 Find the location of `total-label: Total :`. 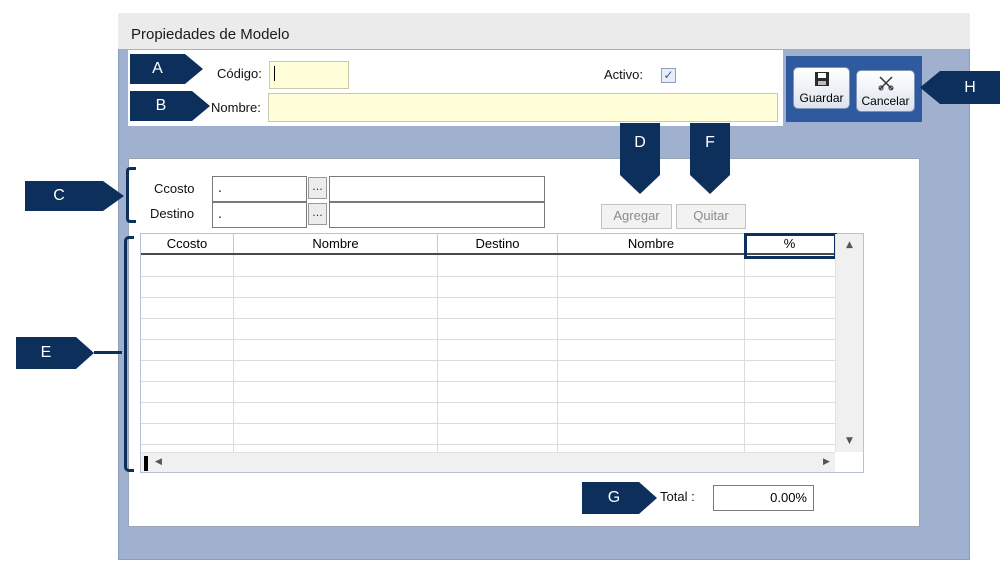

total-label: Total : is located at coordinates (677, 496).